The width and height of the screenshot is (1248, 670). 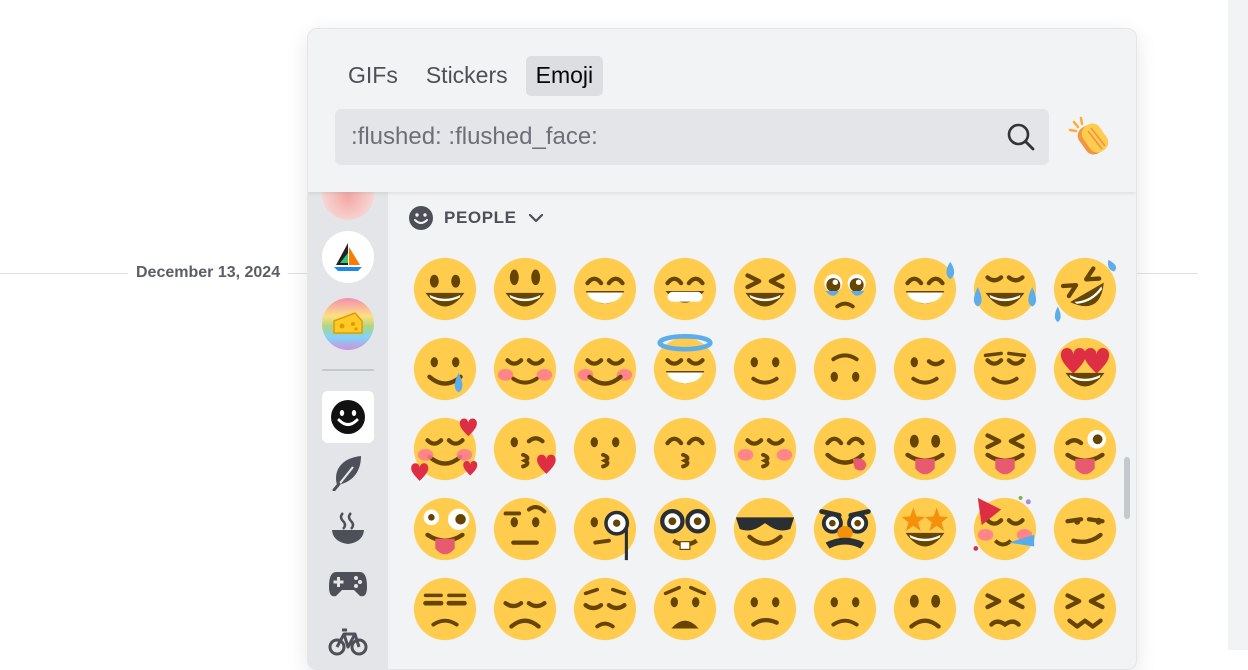 What do you see at coordinates (1005, 369) in the screenshot?
I see `emoji-relieved` at bounding box center [1005, 369].